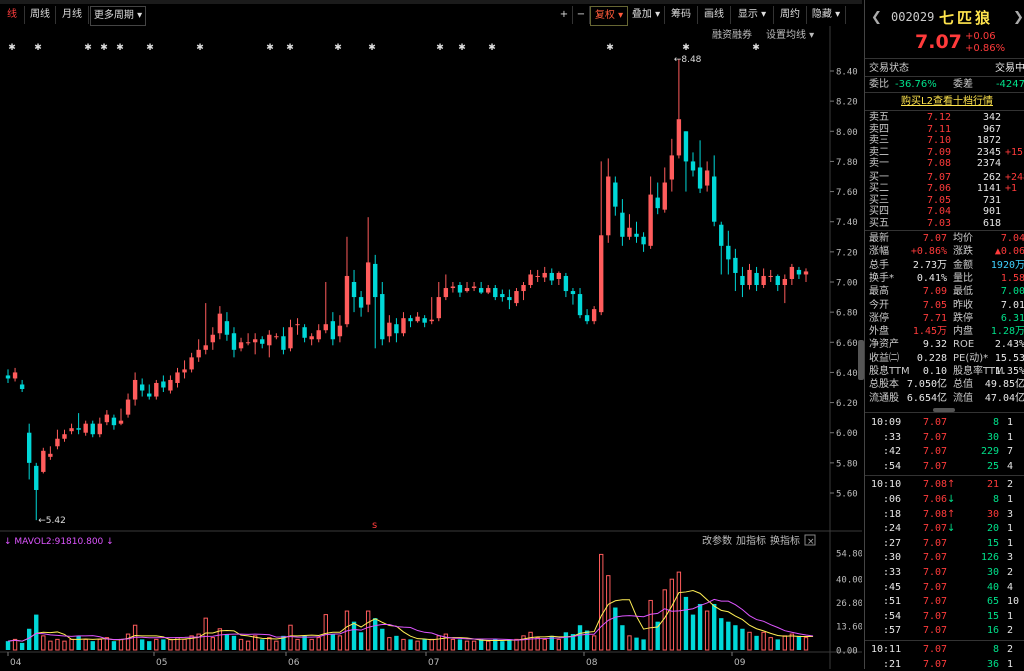 Image resolution: width=1024 pixels, height=671 pixels. What do you see at coordinates (946, 101) in the screenshot?
I see `buy-l2-link: 购买L2查看十档行情` at bounding box center [946, 101].